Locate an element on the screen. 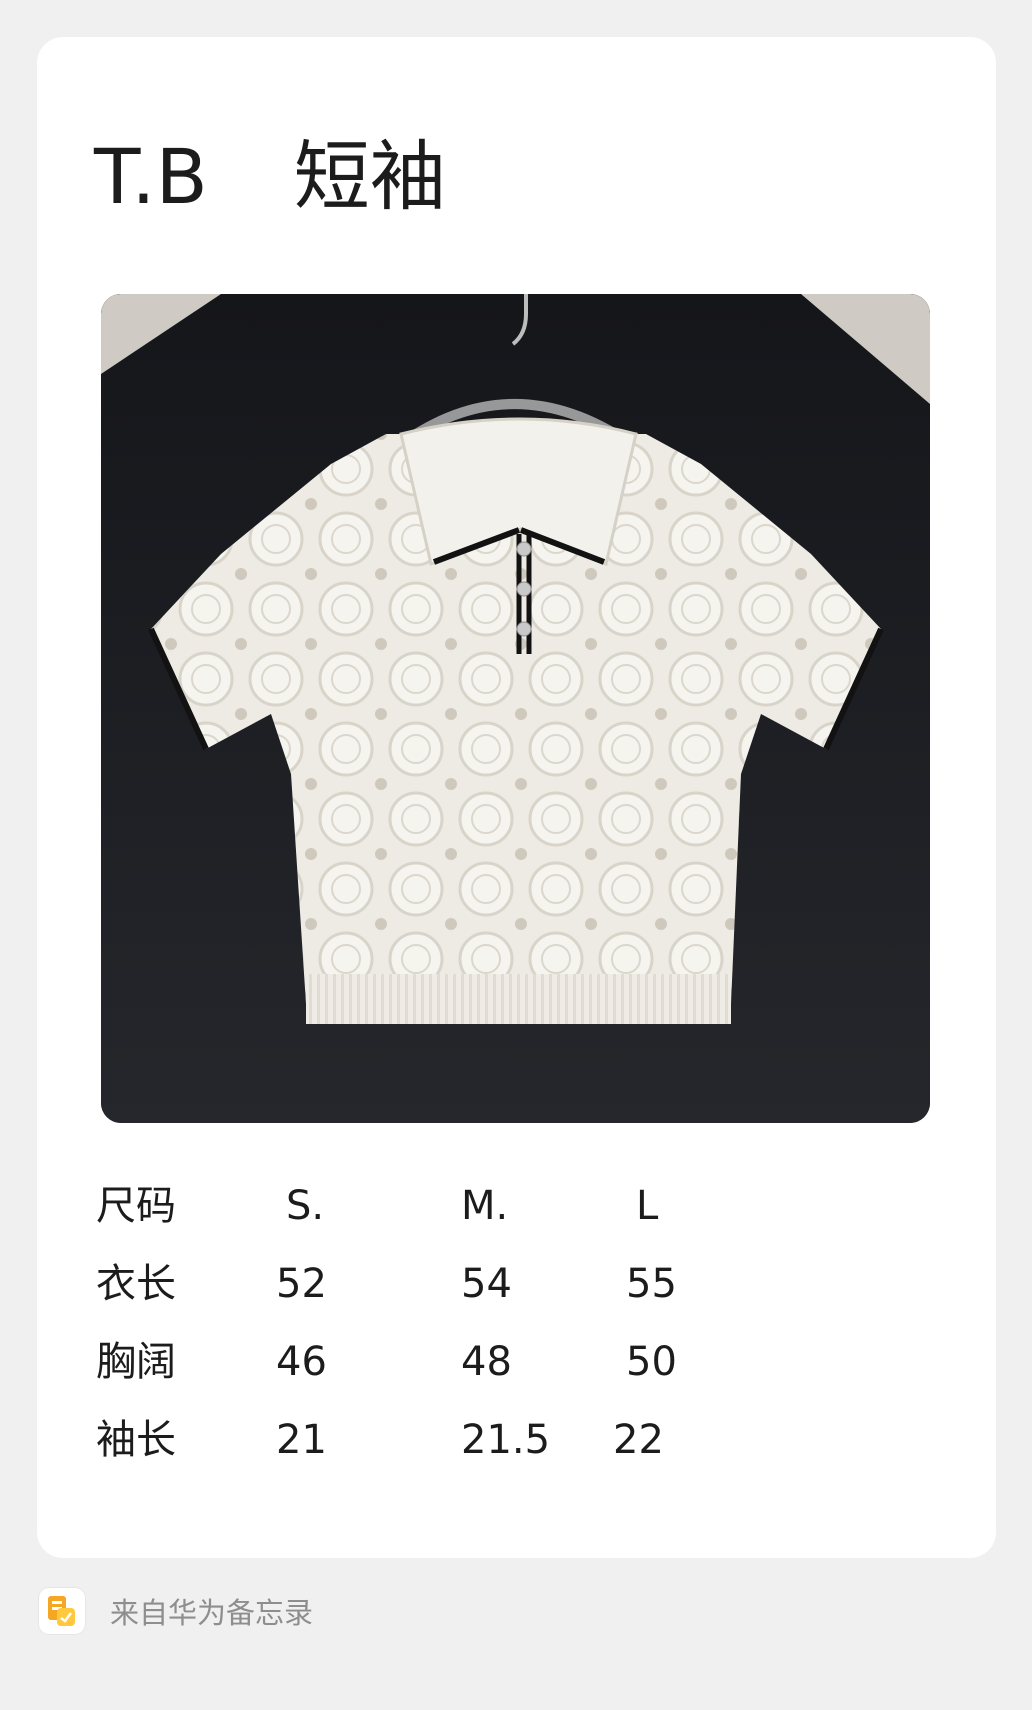 The width and height of the screenshot is (1032, 1710). size-value: M. is located at coordinates (485, 1206).